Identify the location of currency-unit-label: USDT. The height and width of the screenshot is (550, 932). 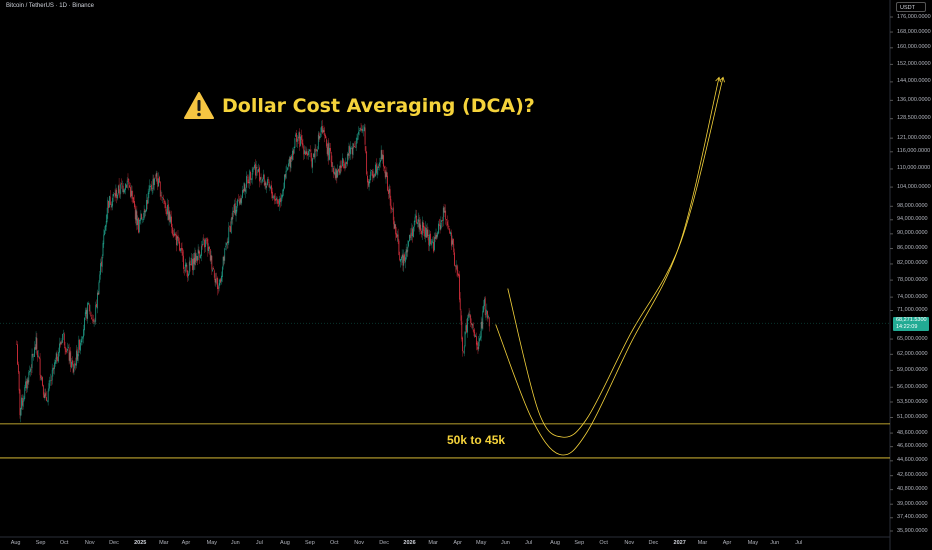
(911, 7).